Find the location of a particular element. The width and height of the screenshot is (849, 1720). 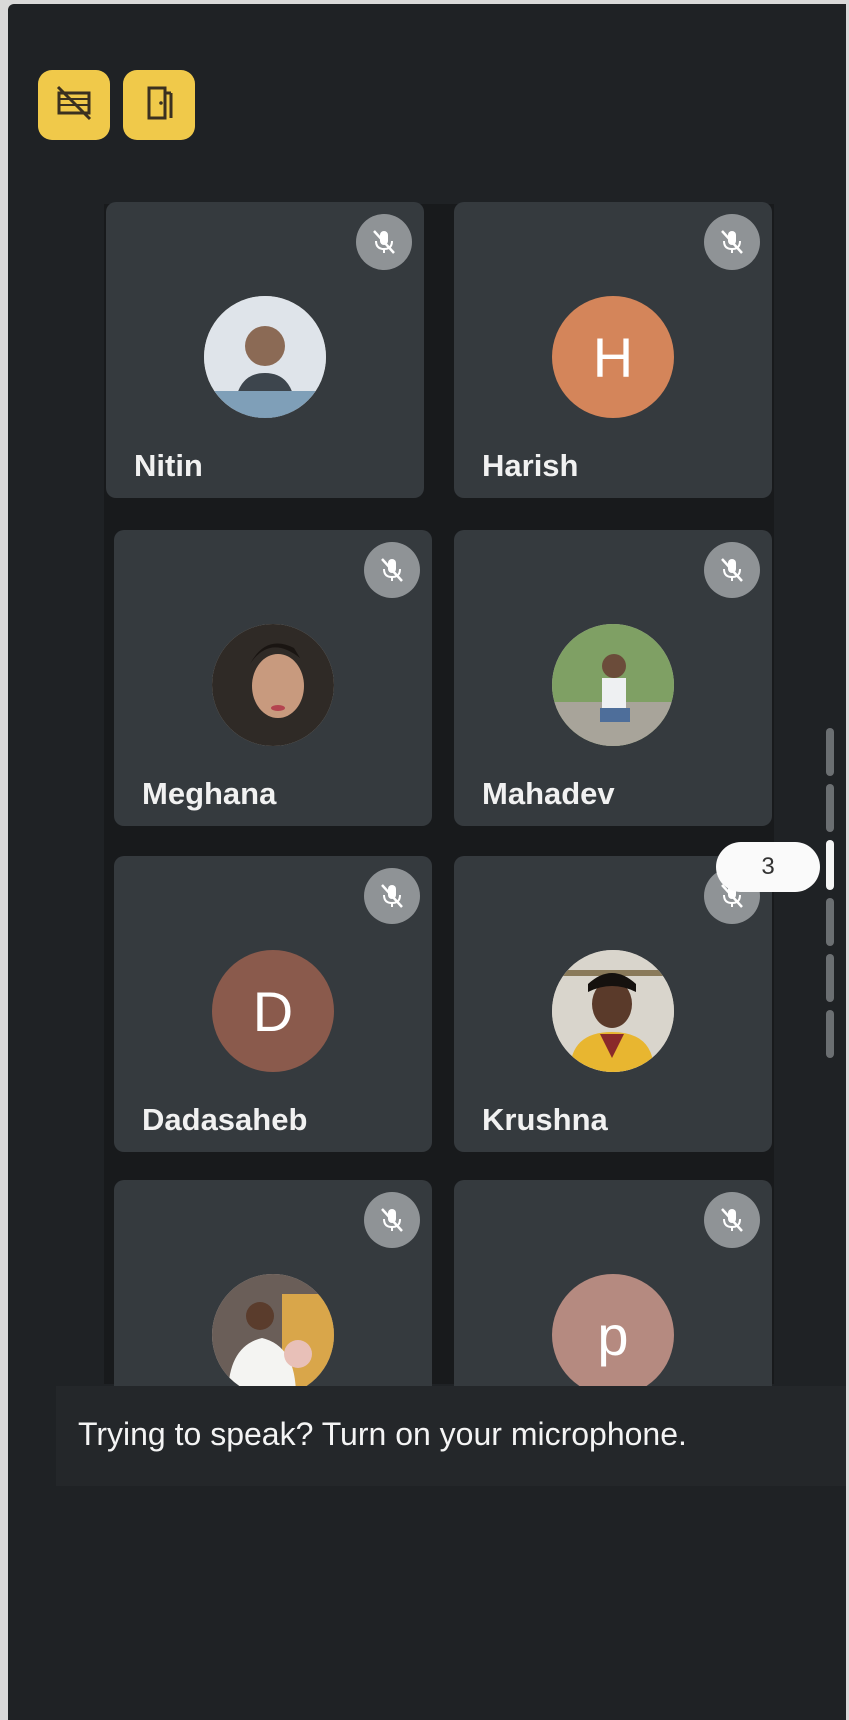

stop-presenting-button is located at coordinates (74, 105).